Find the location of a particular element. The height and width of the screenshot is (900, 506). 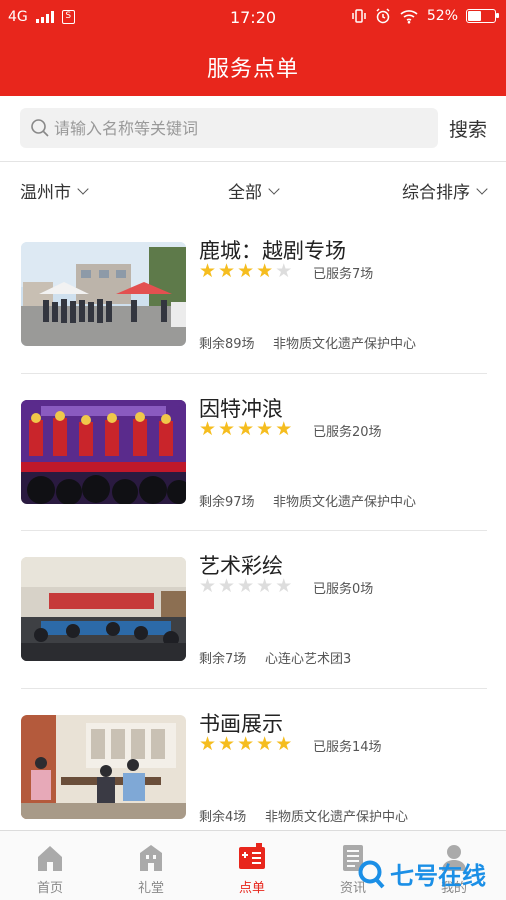

status-bar: 4G S 17:20 52% is located at coordinates (253, 18).